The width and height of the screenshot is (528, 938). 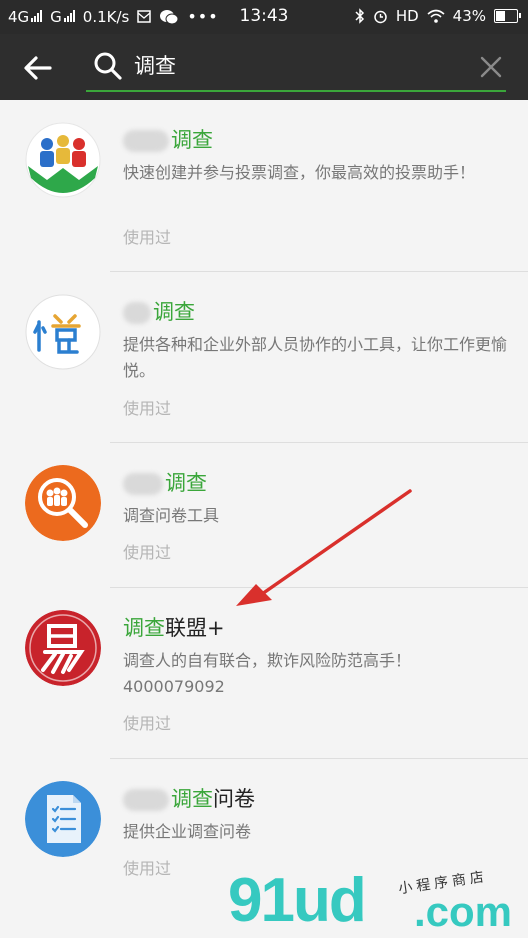 What do you see at coordinates (380, 16) in the screenshot?
I see `alarm-icon` at bounding box center [380, 16].